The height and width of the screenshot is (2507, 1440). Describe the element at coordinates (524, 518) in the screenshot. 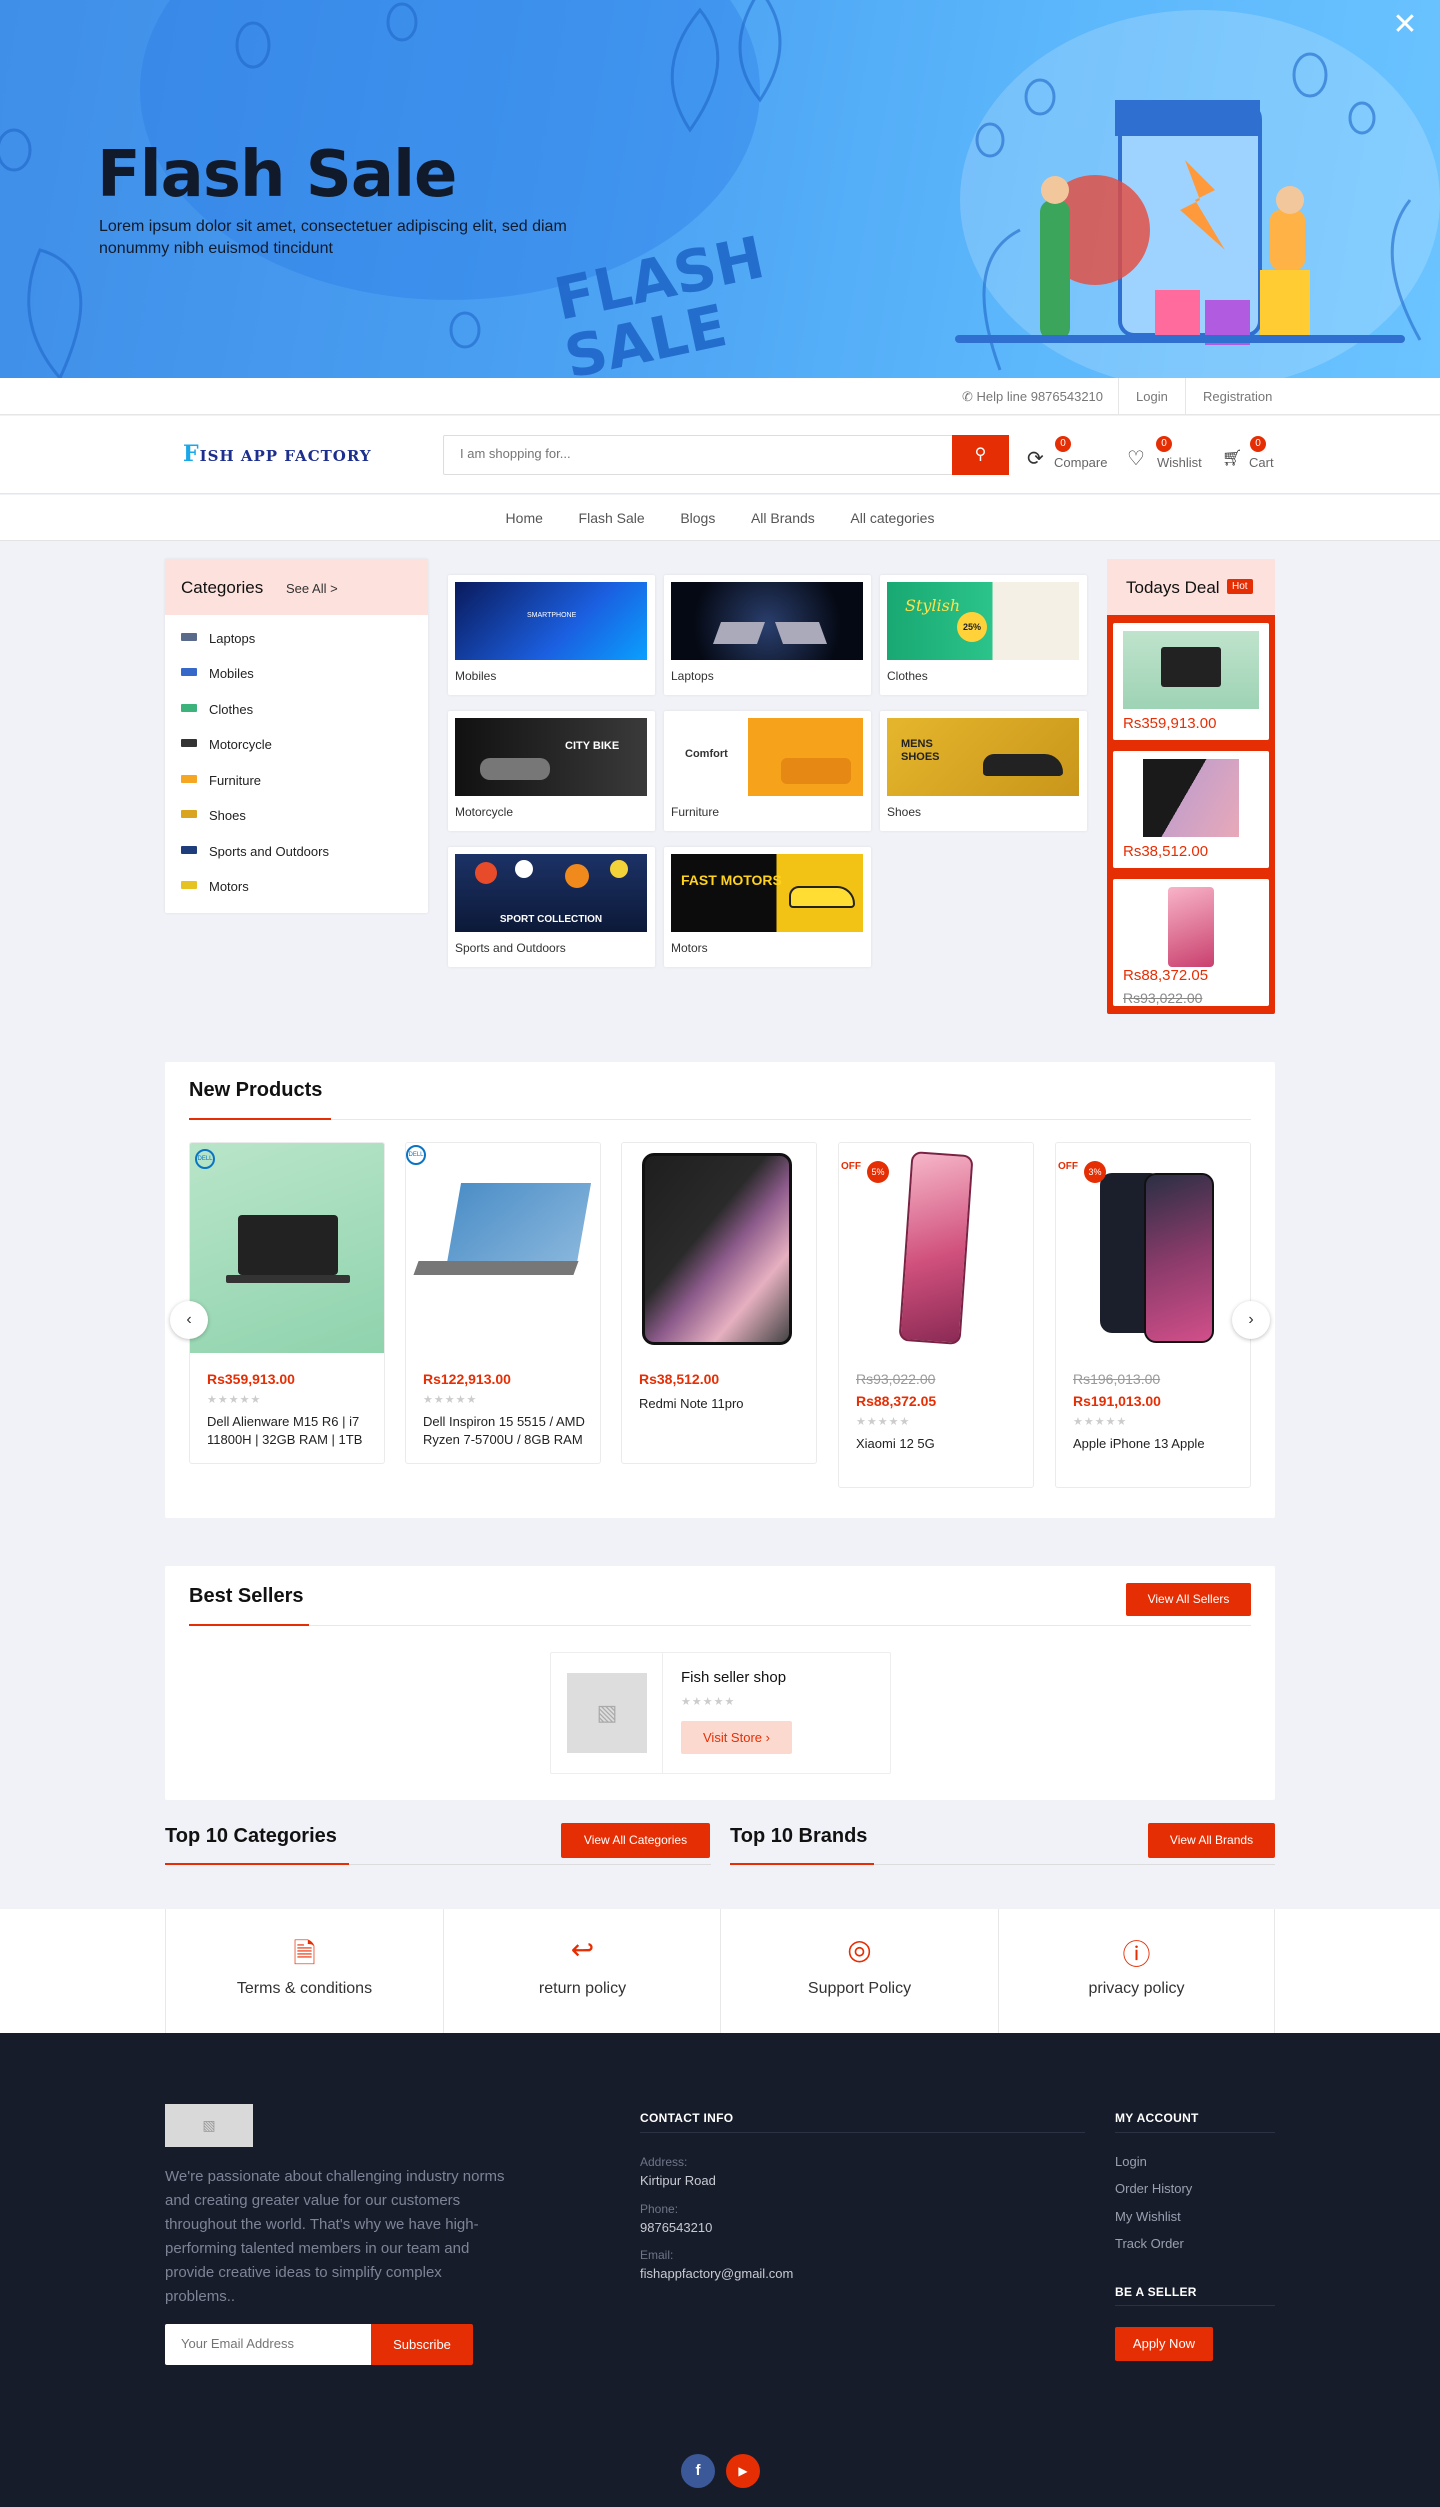

I see `nav-home: Home` at that location.